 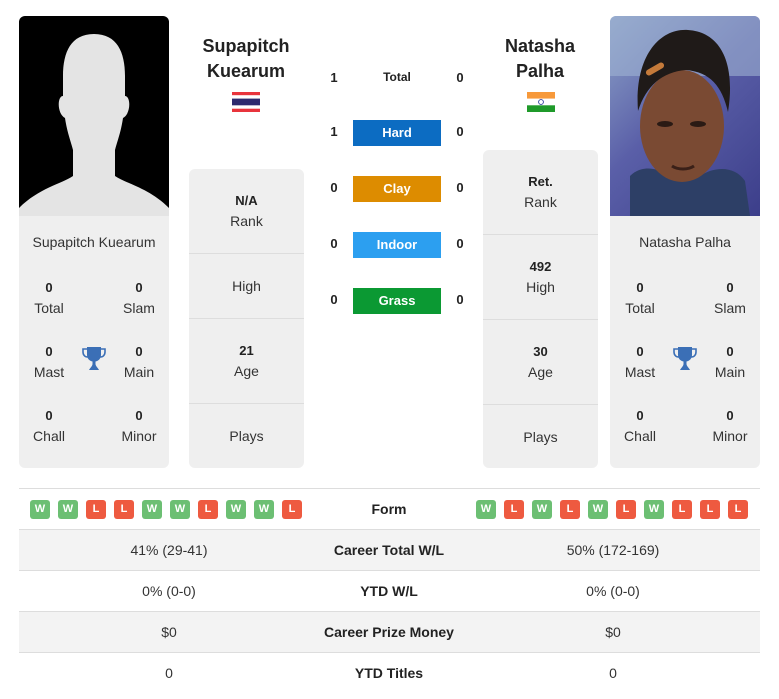 What do you see at coordinates (169, 550) in the screenshot?
I see `player1-career-wl: 41% (29-41)` at bounding box center [169, 550].